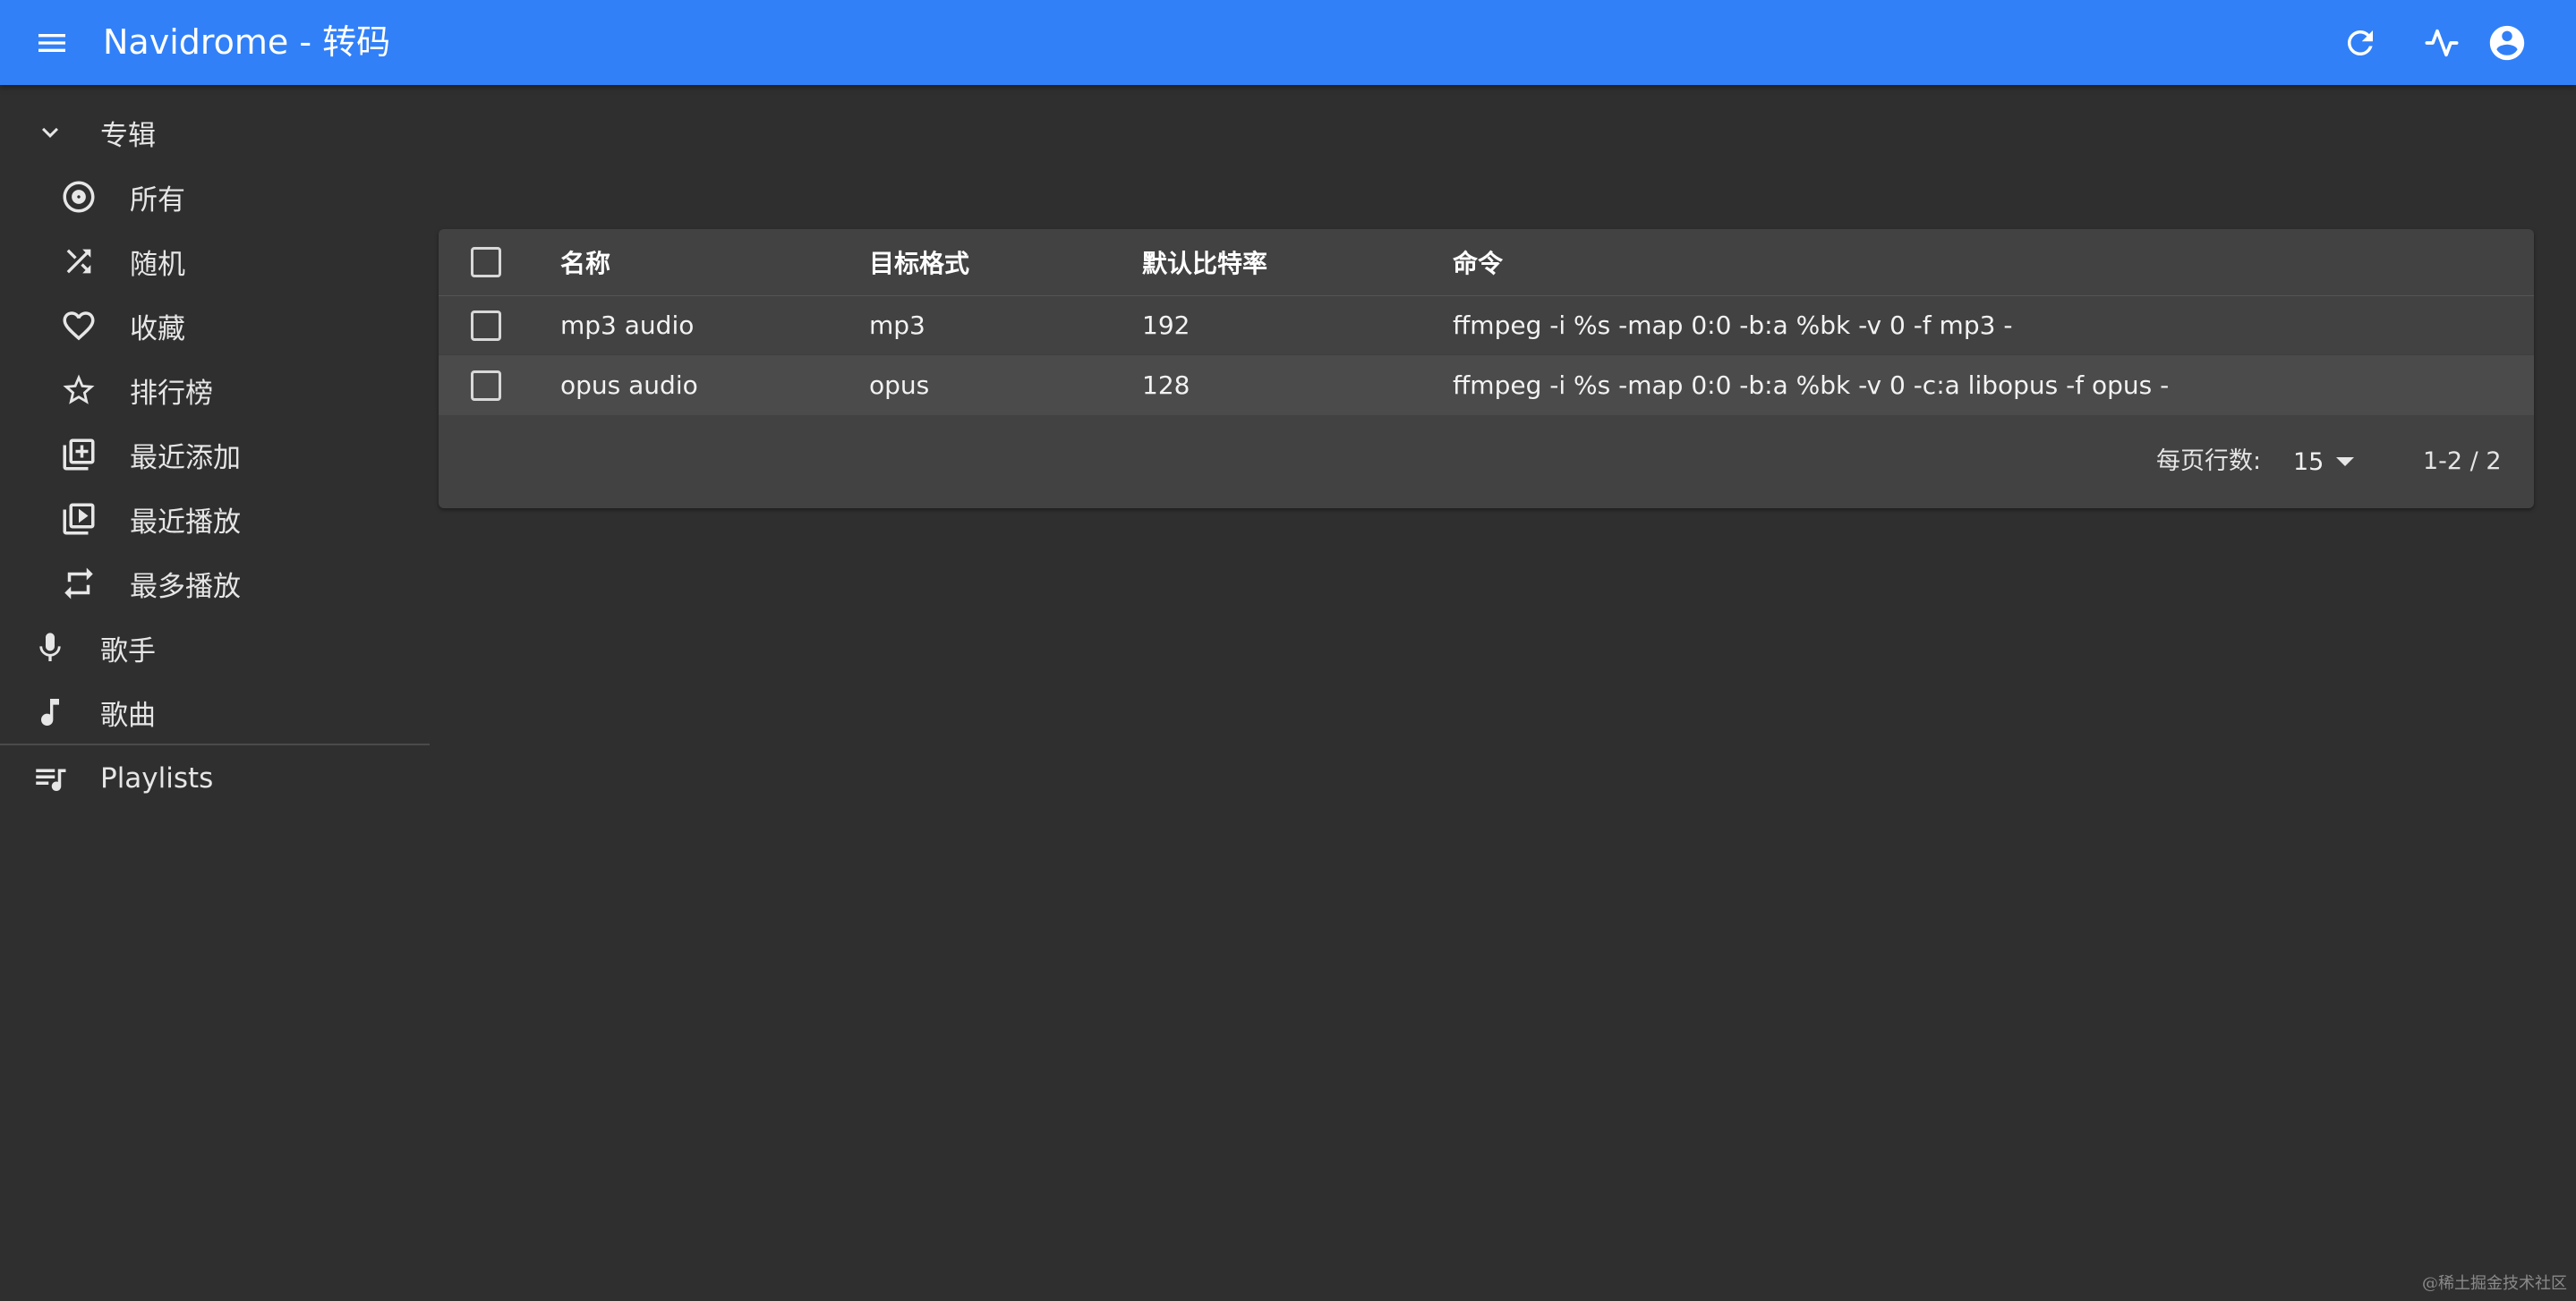 The width and height of the screenshot is (2576, 1301). What do you see at coordinates (215, 744) in the screenshot?
I see `sidebar-divider` at bounding box center [215, 744].